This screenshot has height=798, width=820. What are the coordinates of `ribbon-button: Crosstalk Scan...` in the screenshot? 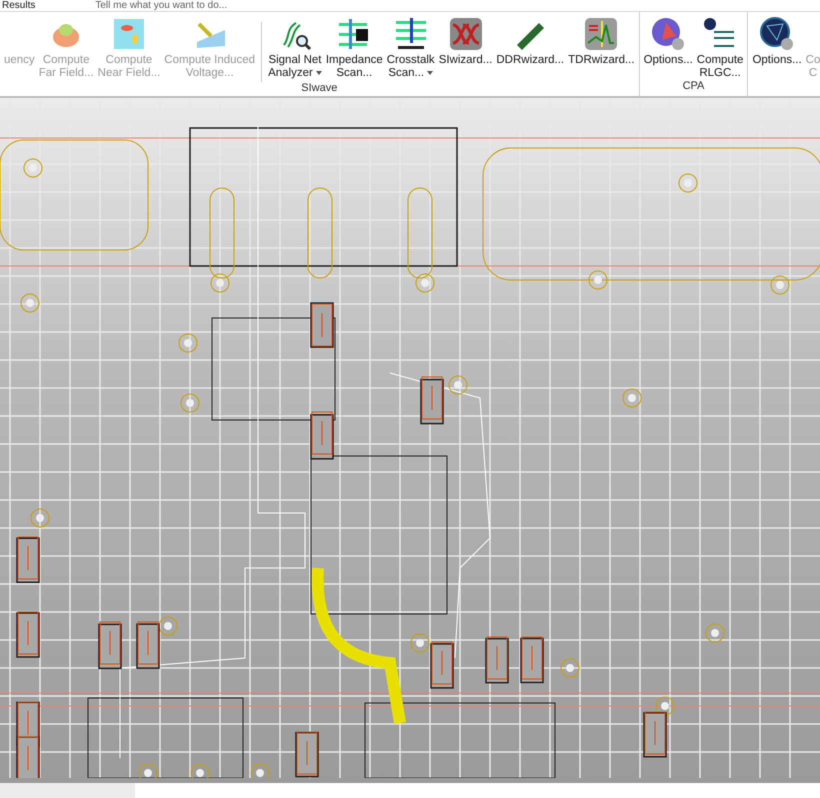 It's located at (410, 48).